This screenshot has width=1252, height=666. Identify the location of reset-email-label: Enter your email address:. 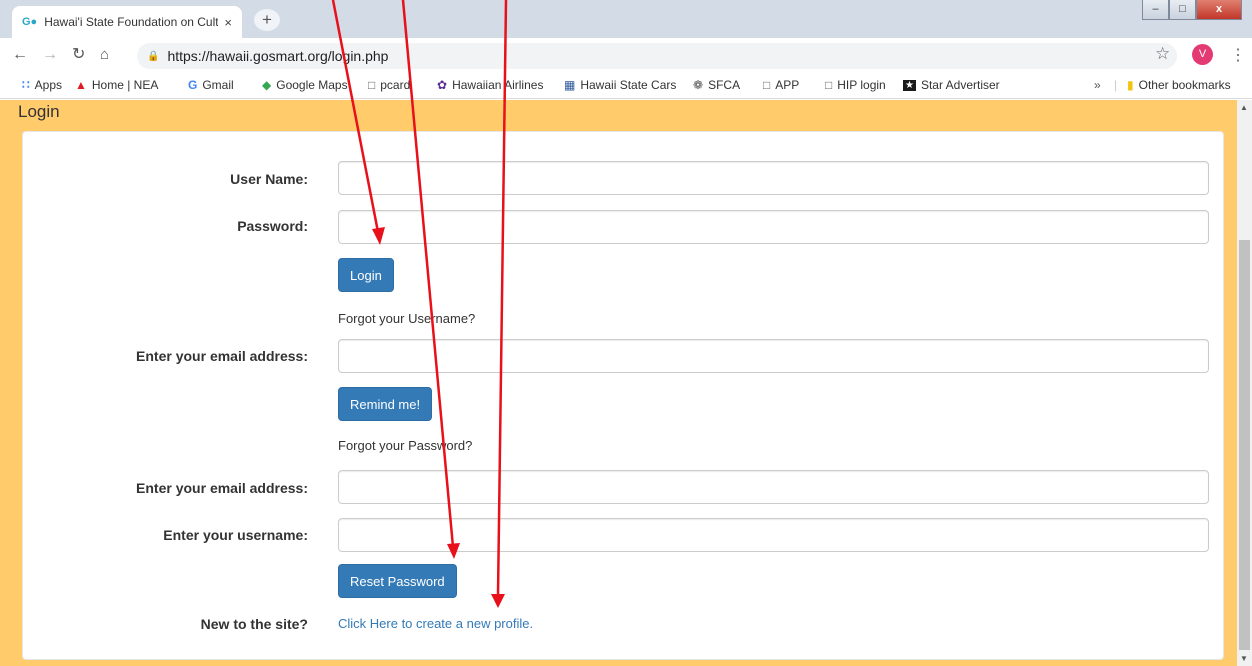
(222, 488).